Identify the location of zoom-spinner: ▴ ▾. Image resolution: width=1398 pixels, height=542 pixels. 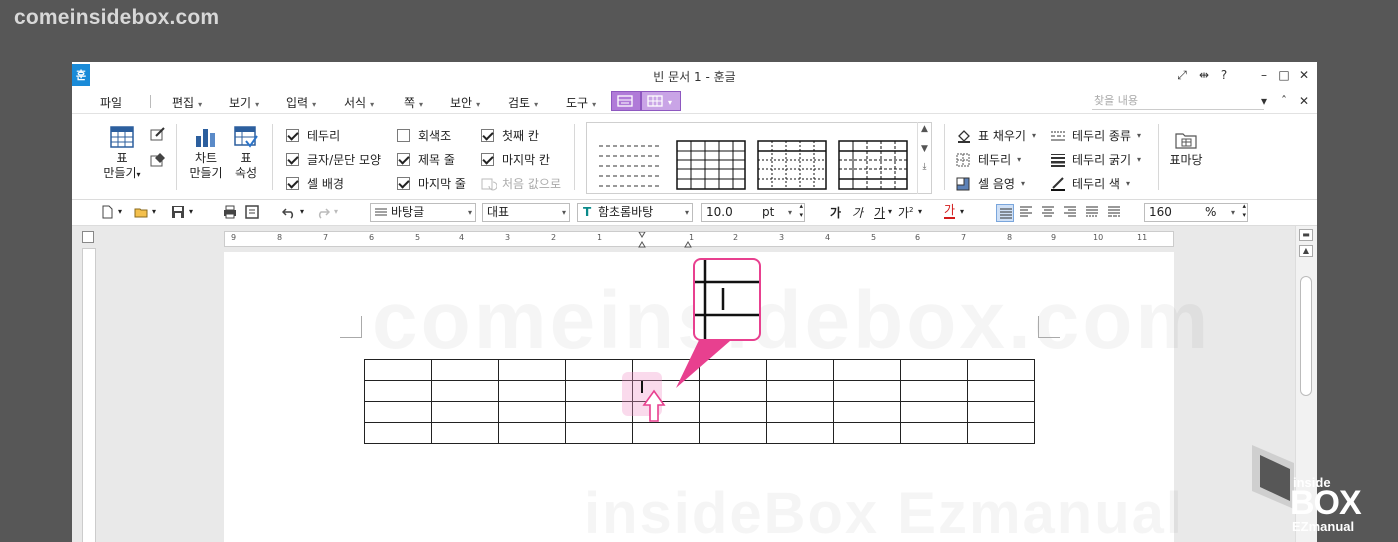
(1244, 212).